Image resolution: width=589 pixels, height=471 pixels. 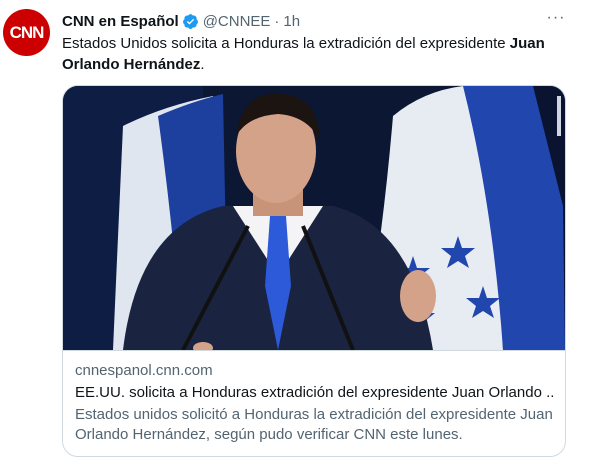 I want to click on tweet-time: 1h, so click(x=291, y=21).